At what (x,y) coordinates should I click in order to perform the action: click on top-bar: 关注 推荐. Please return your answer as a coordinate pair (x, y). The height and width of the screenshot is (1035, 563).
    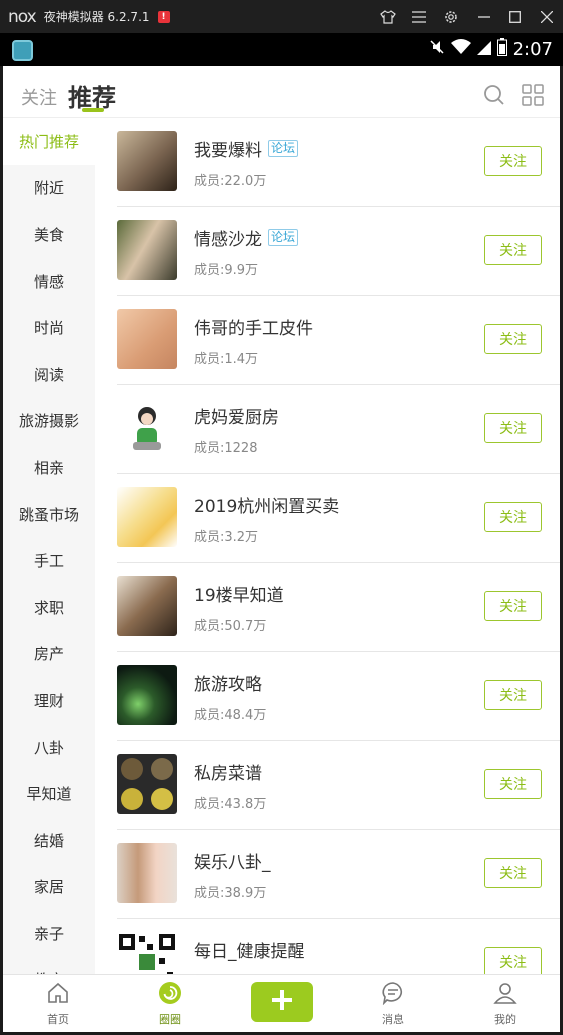
    Looking at the image, I should click on (281, 92).